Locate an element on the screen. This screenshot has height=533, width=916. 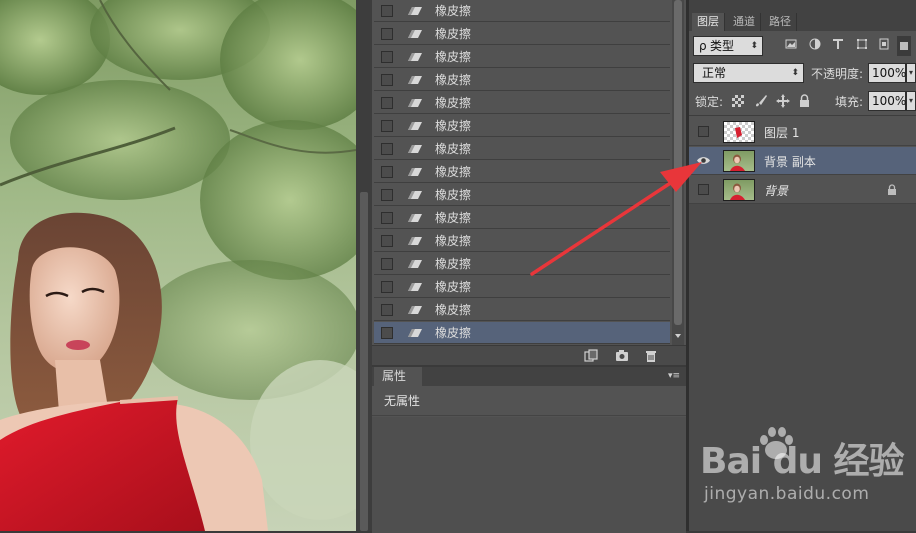
layer-thumbnail-transparent is located at coordinates (739, 132).